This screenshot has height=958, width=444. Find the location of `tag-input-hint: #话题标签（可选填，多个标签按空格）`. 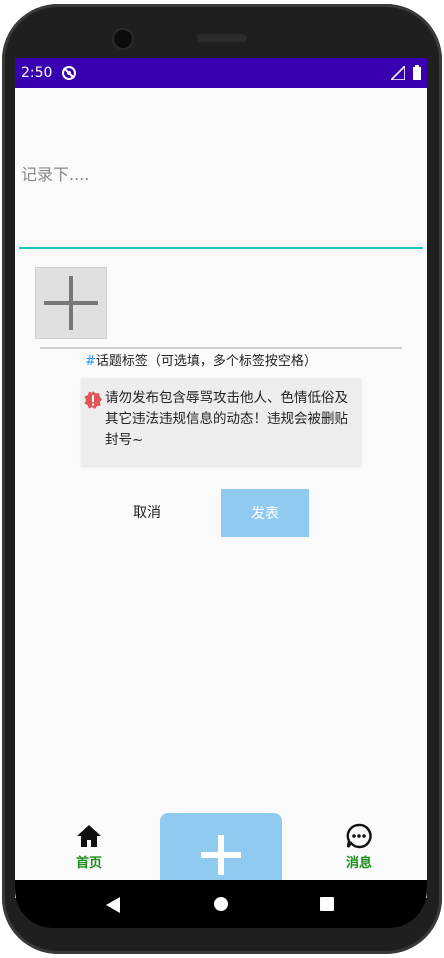

tag-input-hint: #话题标签（可选填，多个标签按空格） is located at coordinates (201, 359).